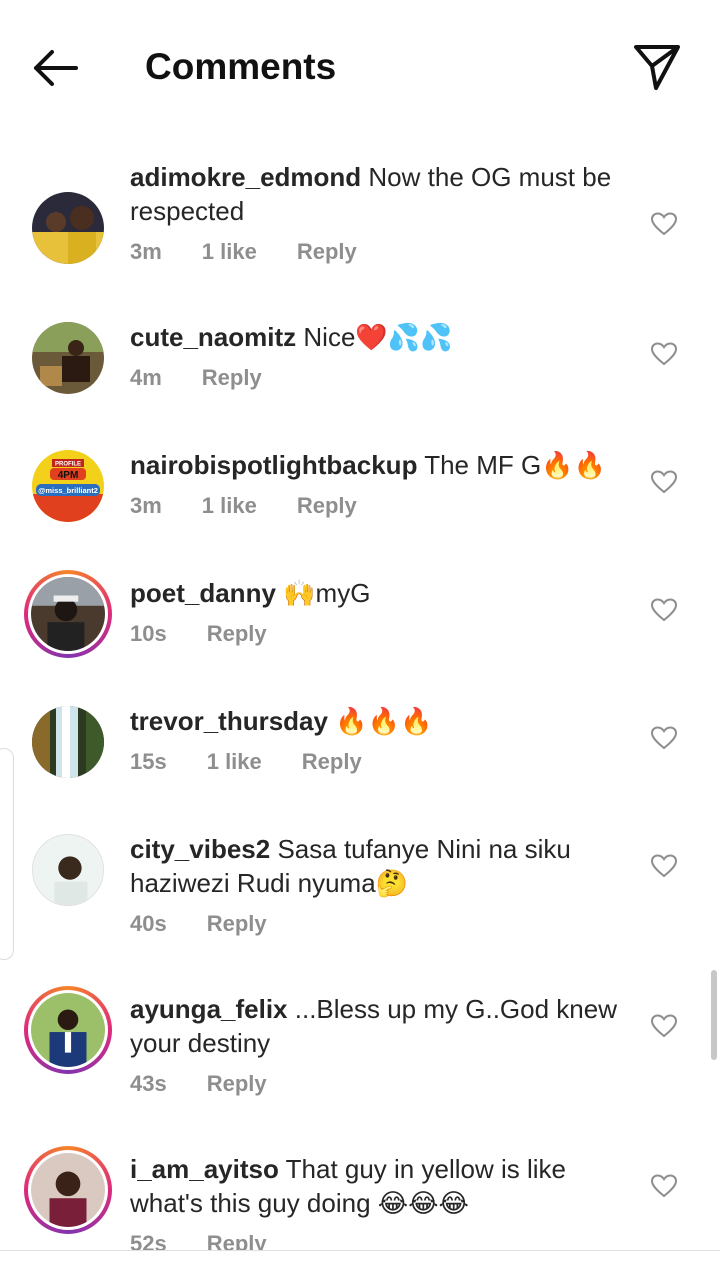  I want to click on arrow-left-icon, so click(56, 68).